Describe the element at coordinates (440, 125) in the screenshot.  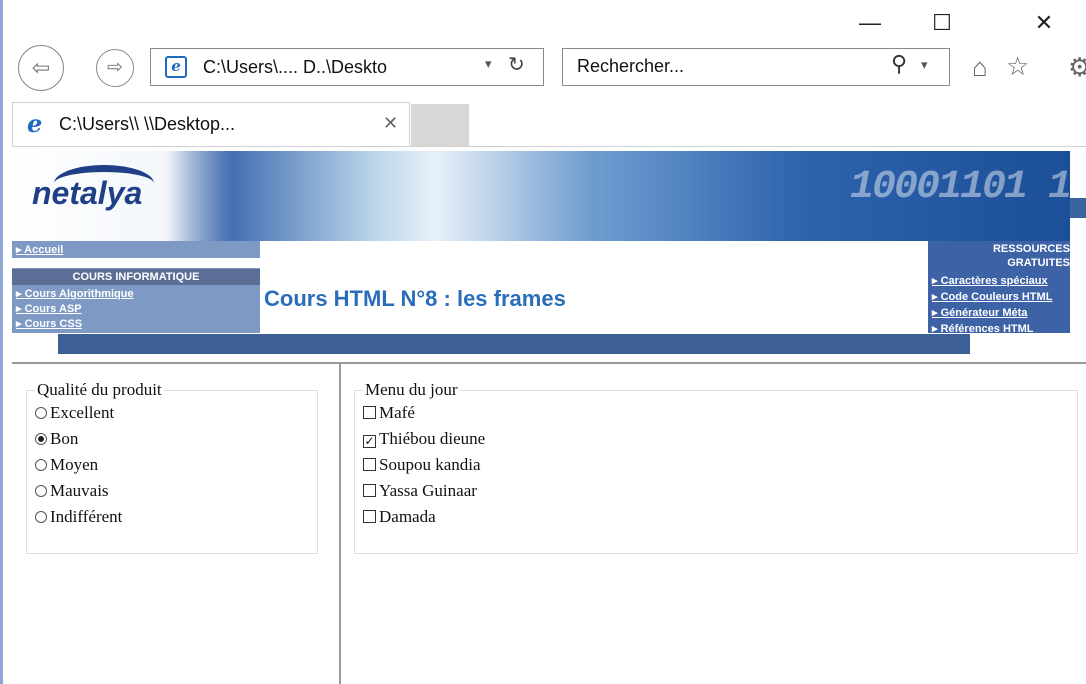
I see `new-tab-button` at that location.